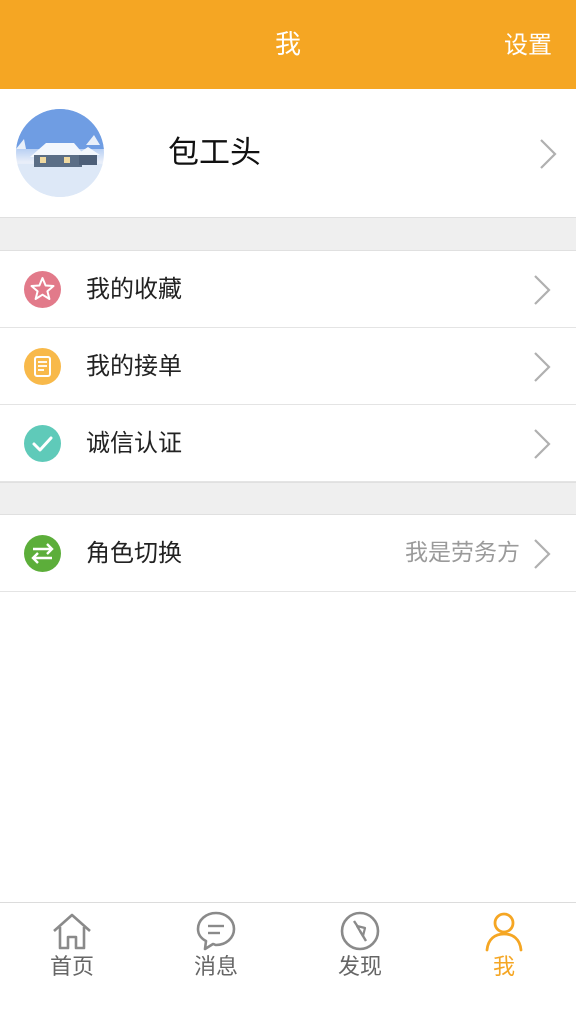 Image resolution: width=576 pixels, height=1024 pixels. I want to click on switch-icon, so click(42, 553).